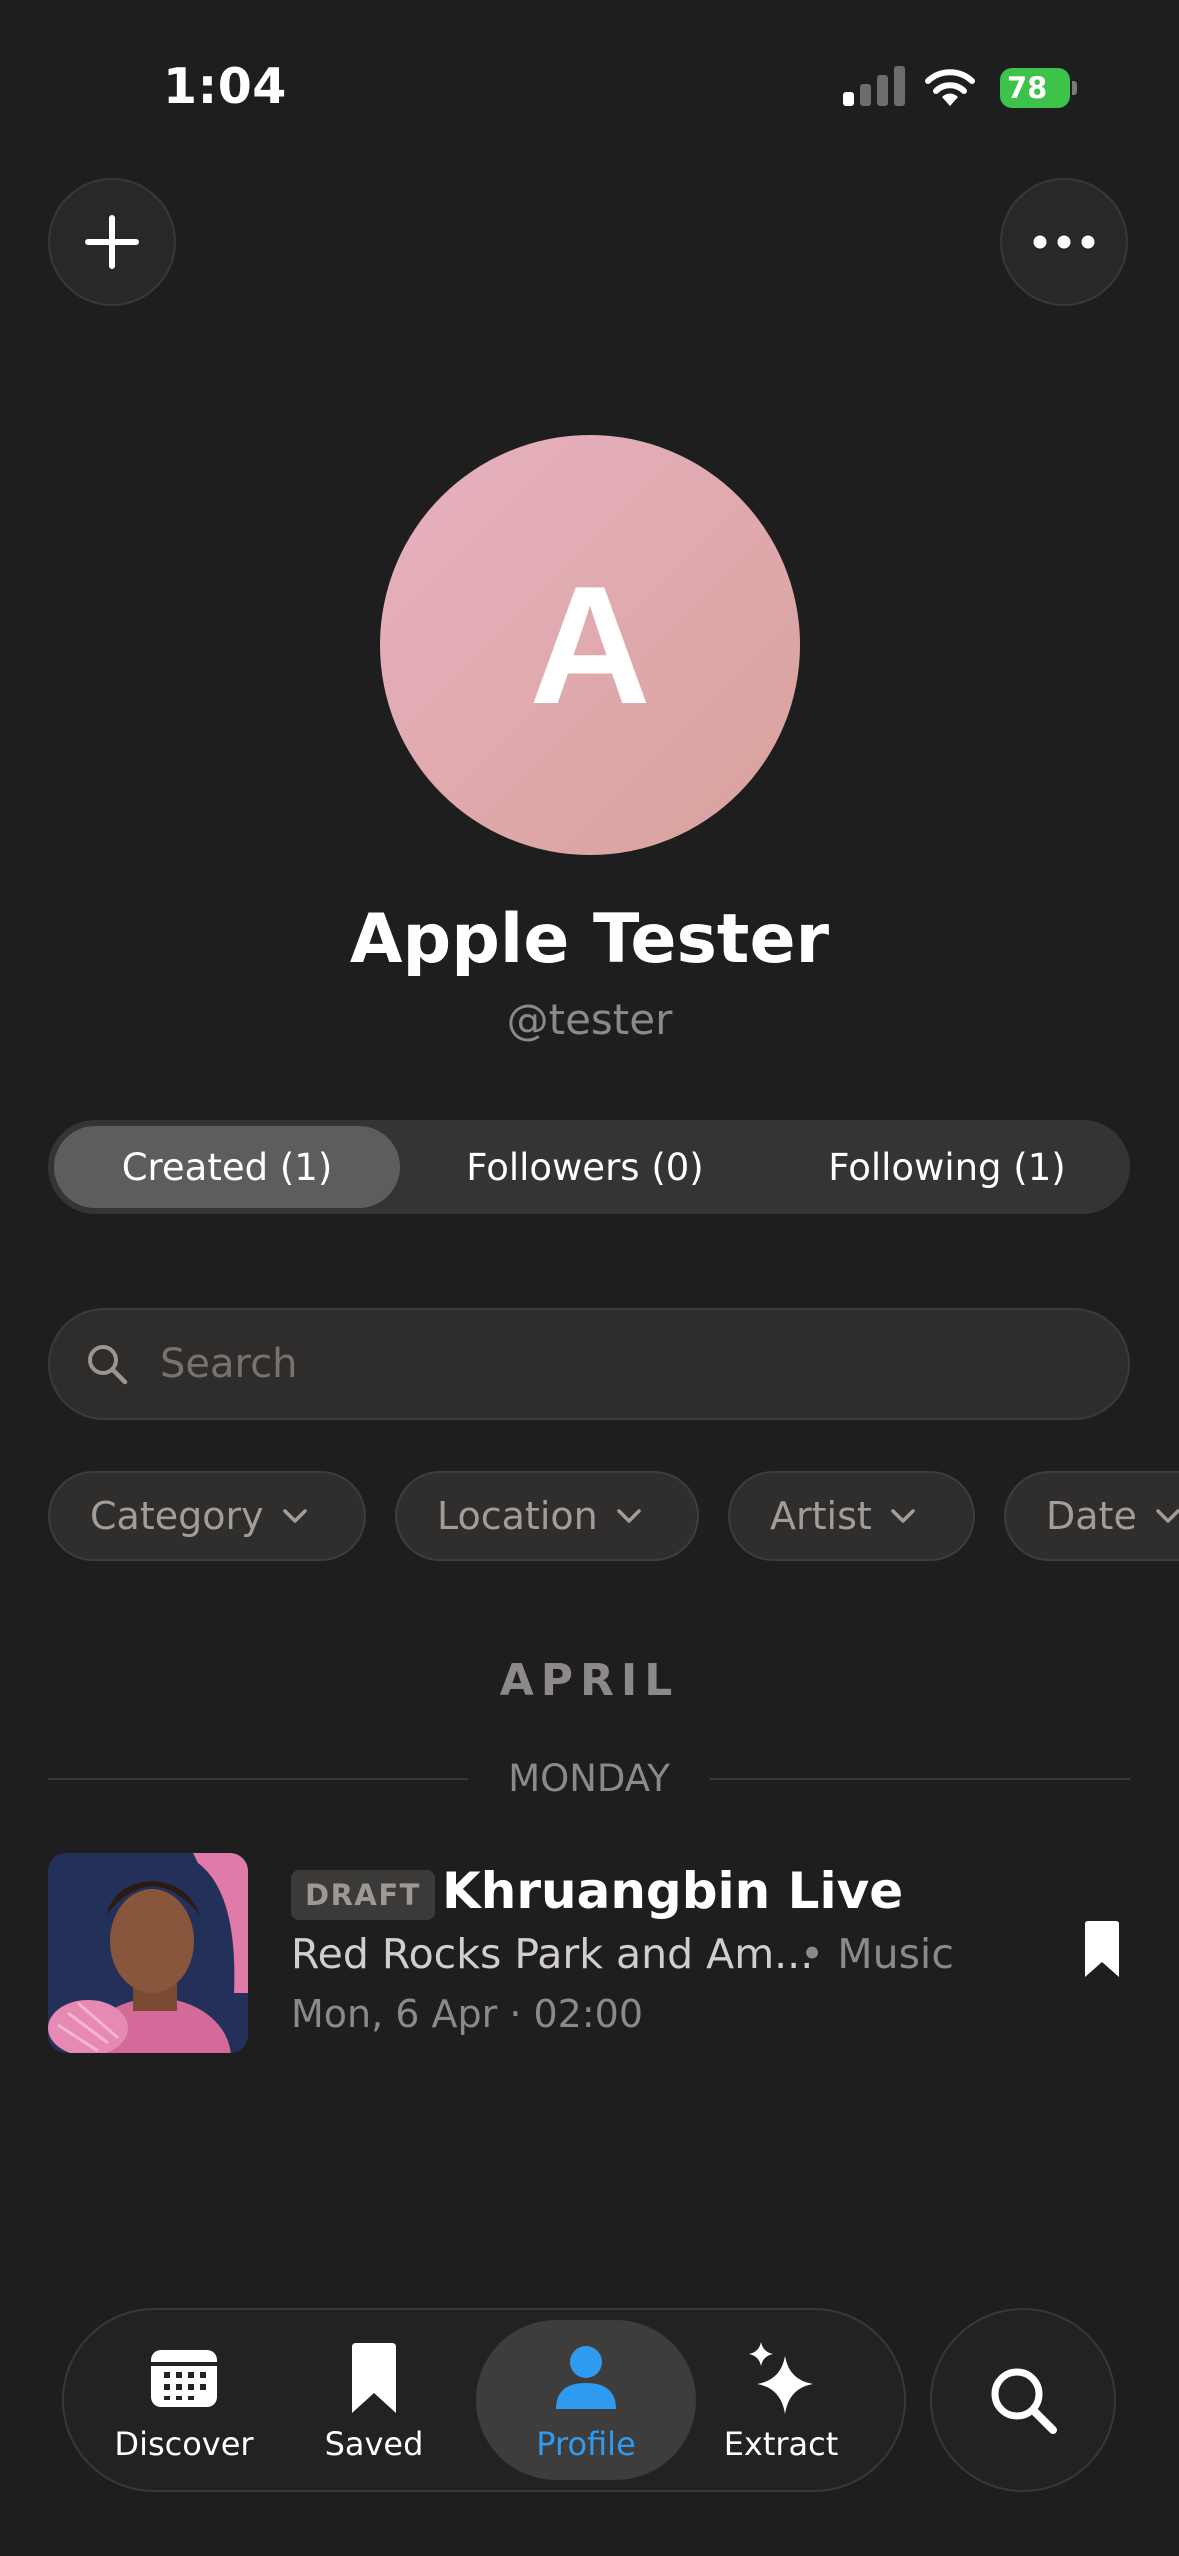 The width and height of the screenshot is (1179, 2556). Describe the element at coordinates (177, 1516) in the screenshot. I see `filter-category-label: Category` at that location.